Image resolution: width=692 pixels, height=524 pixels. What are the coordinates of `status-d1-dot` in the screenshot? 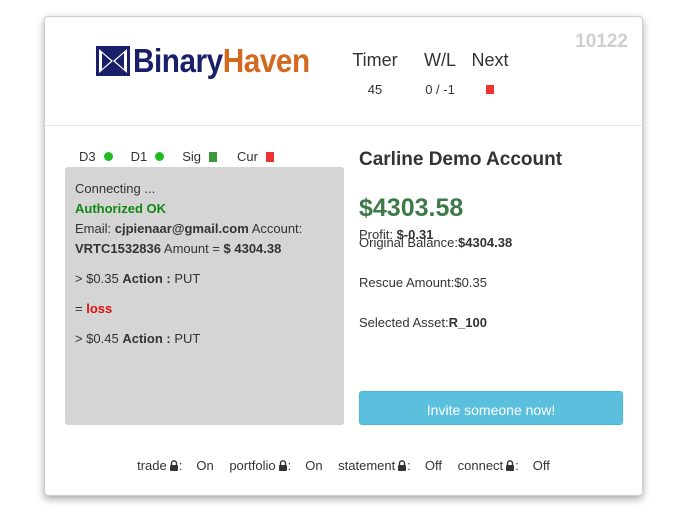 It's located at (160, 156).